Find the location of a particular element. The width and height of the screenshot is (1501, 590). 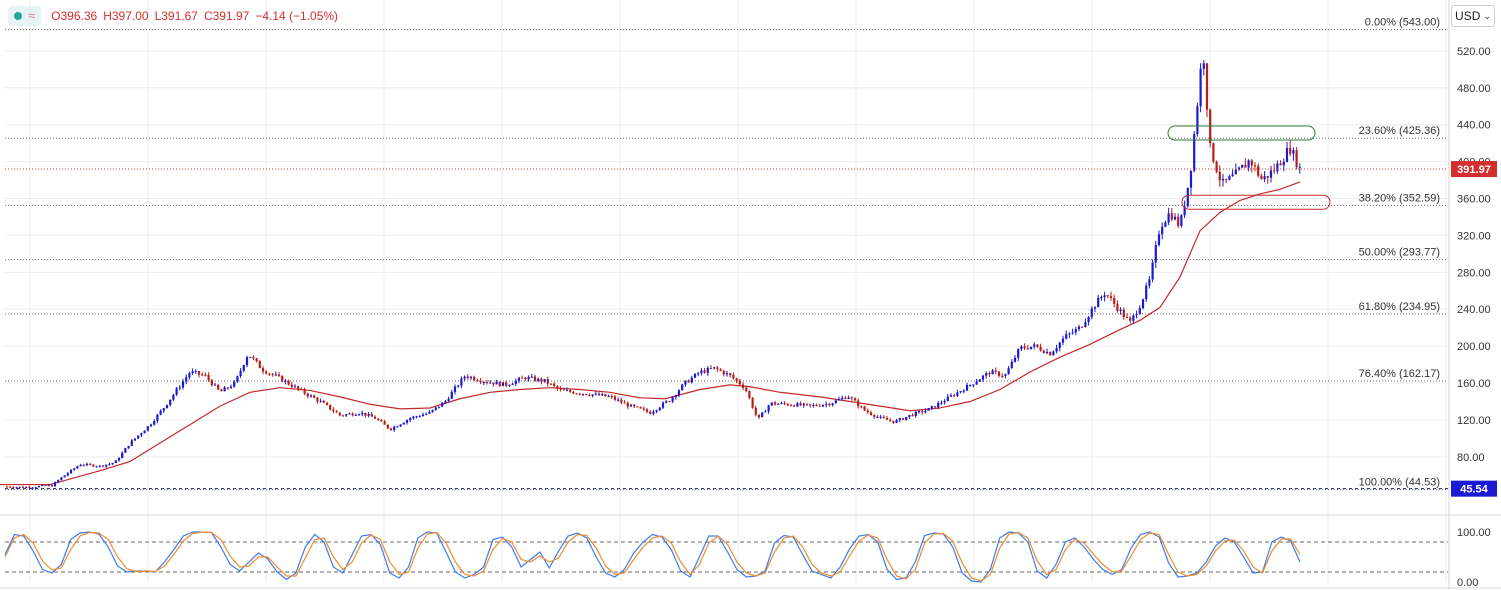

chevron-down-icon: ⌄ is located at coordinates (1487, 15).